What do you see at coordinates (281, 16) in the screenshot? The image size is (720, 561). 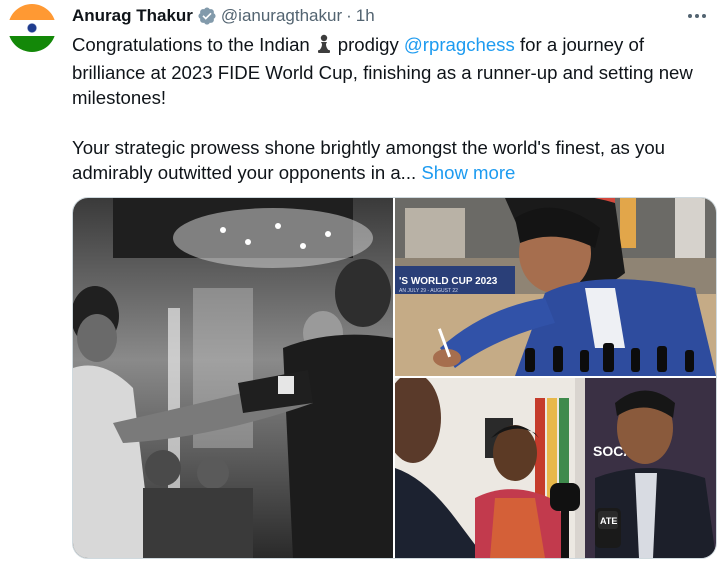 I see `author-handle: @ianuragthakur` at bounding box center [281, 16].